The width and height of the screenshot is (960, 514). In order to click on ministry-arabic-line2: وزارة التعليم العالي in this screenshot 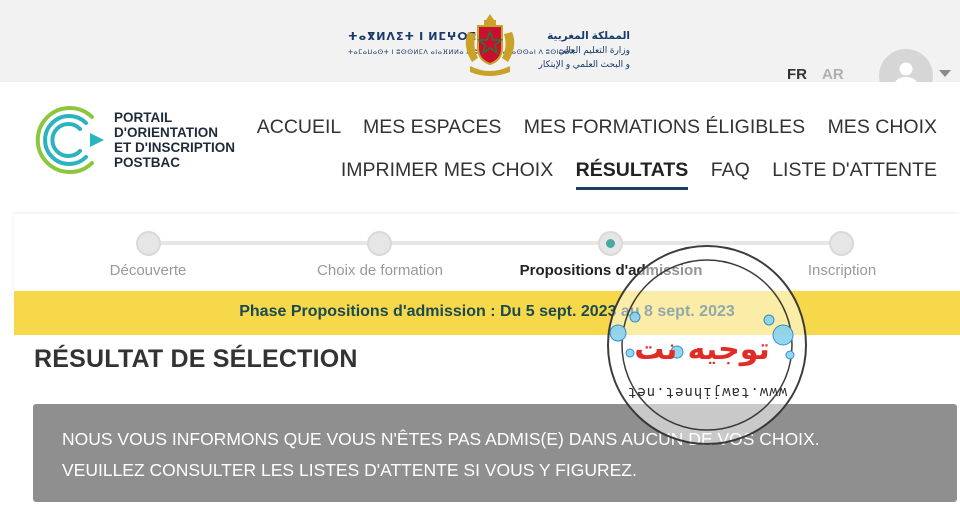, I will do `click(594, 50)`.